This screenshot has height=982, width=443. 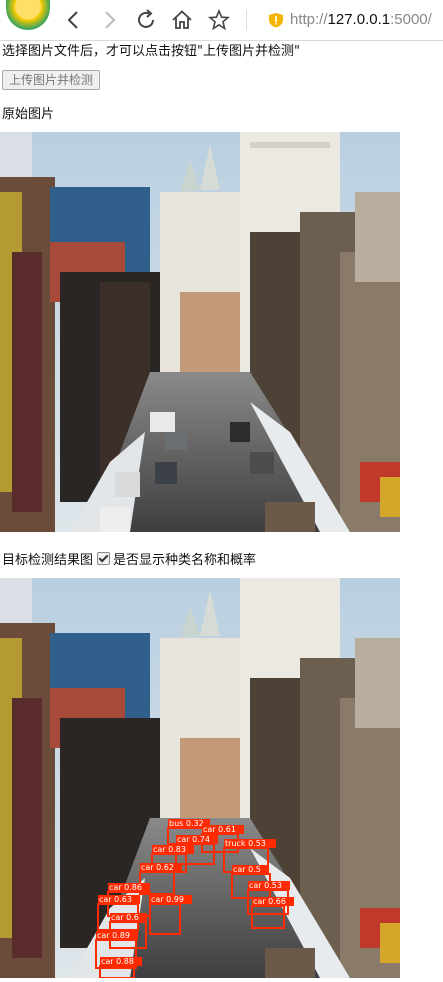 What do you see at coordinates (246, 20) in the screenshot?
I see `toolbar-divider` at bounding box center [246, 20].